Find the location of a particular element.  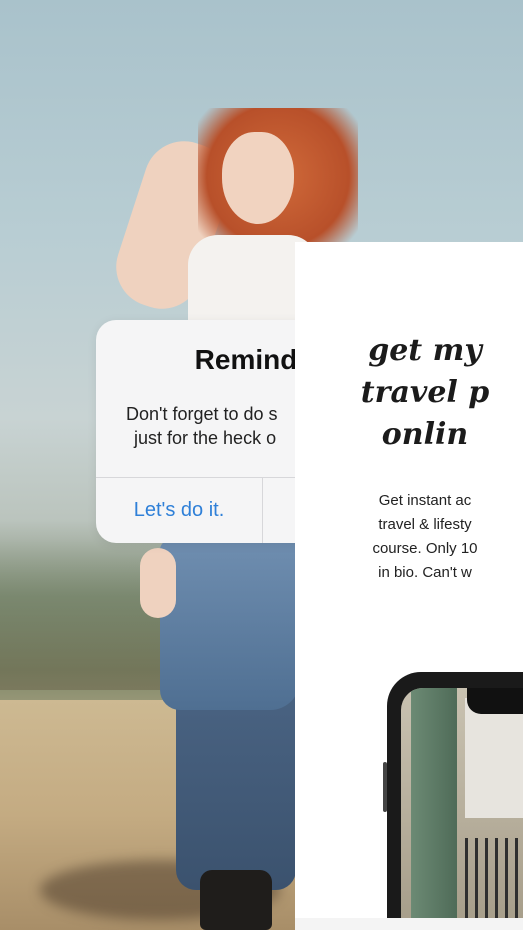

promo-body-line-2: travel & lifesty is located at coordinates (425, 524).